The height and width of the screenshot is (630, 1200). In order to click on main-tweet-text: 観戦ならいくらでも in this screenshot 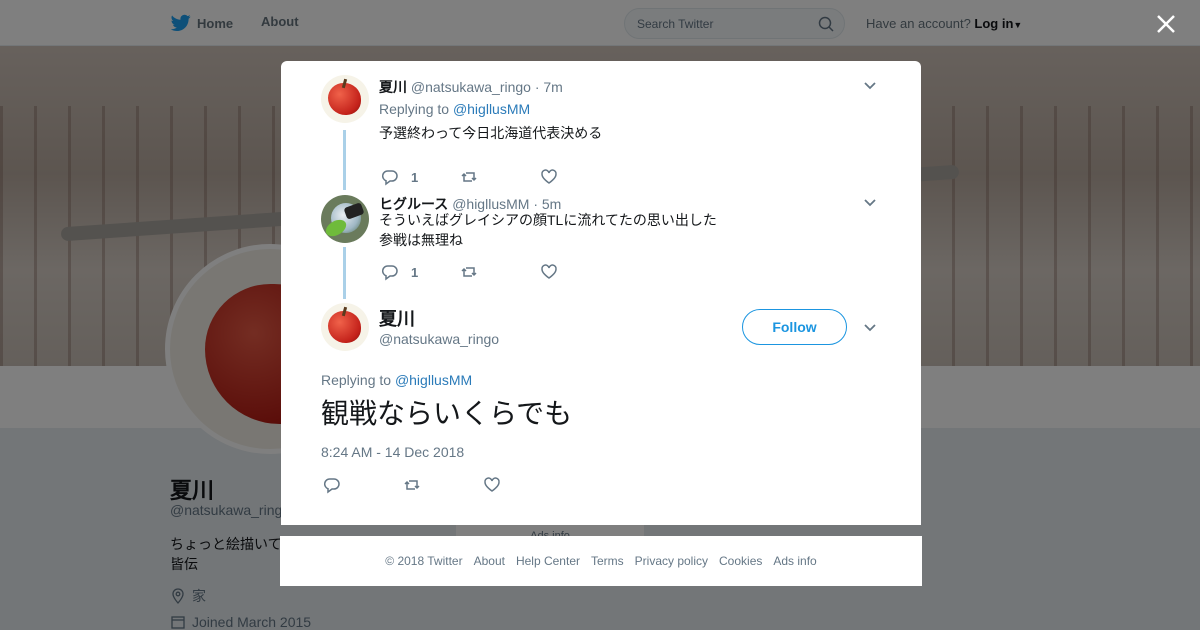, I will do `click(447, 413)`.